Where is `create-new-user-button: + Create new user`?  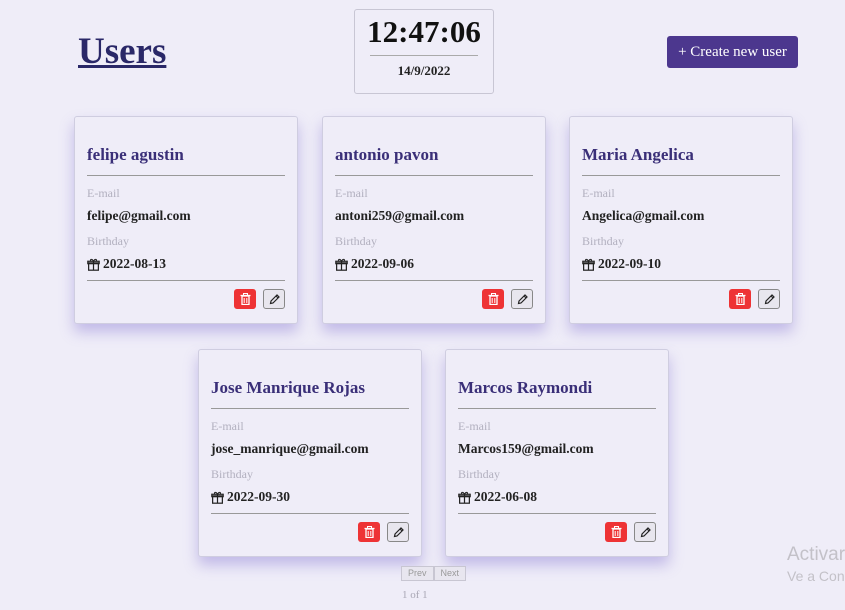
create-new-user-button: + Create new user is located at coordinates (732, 52).